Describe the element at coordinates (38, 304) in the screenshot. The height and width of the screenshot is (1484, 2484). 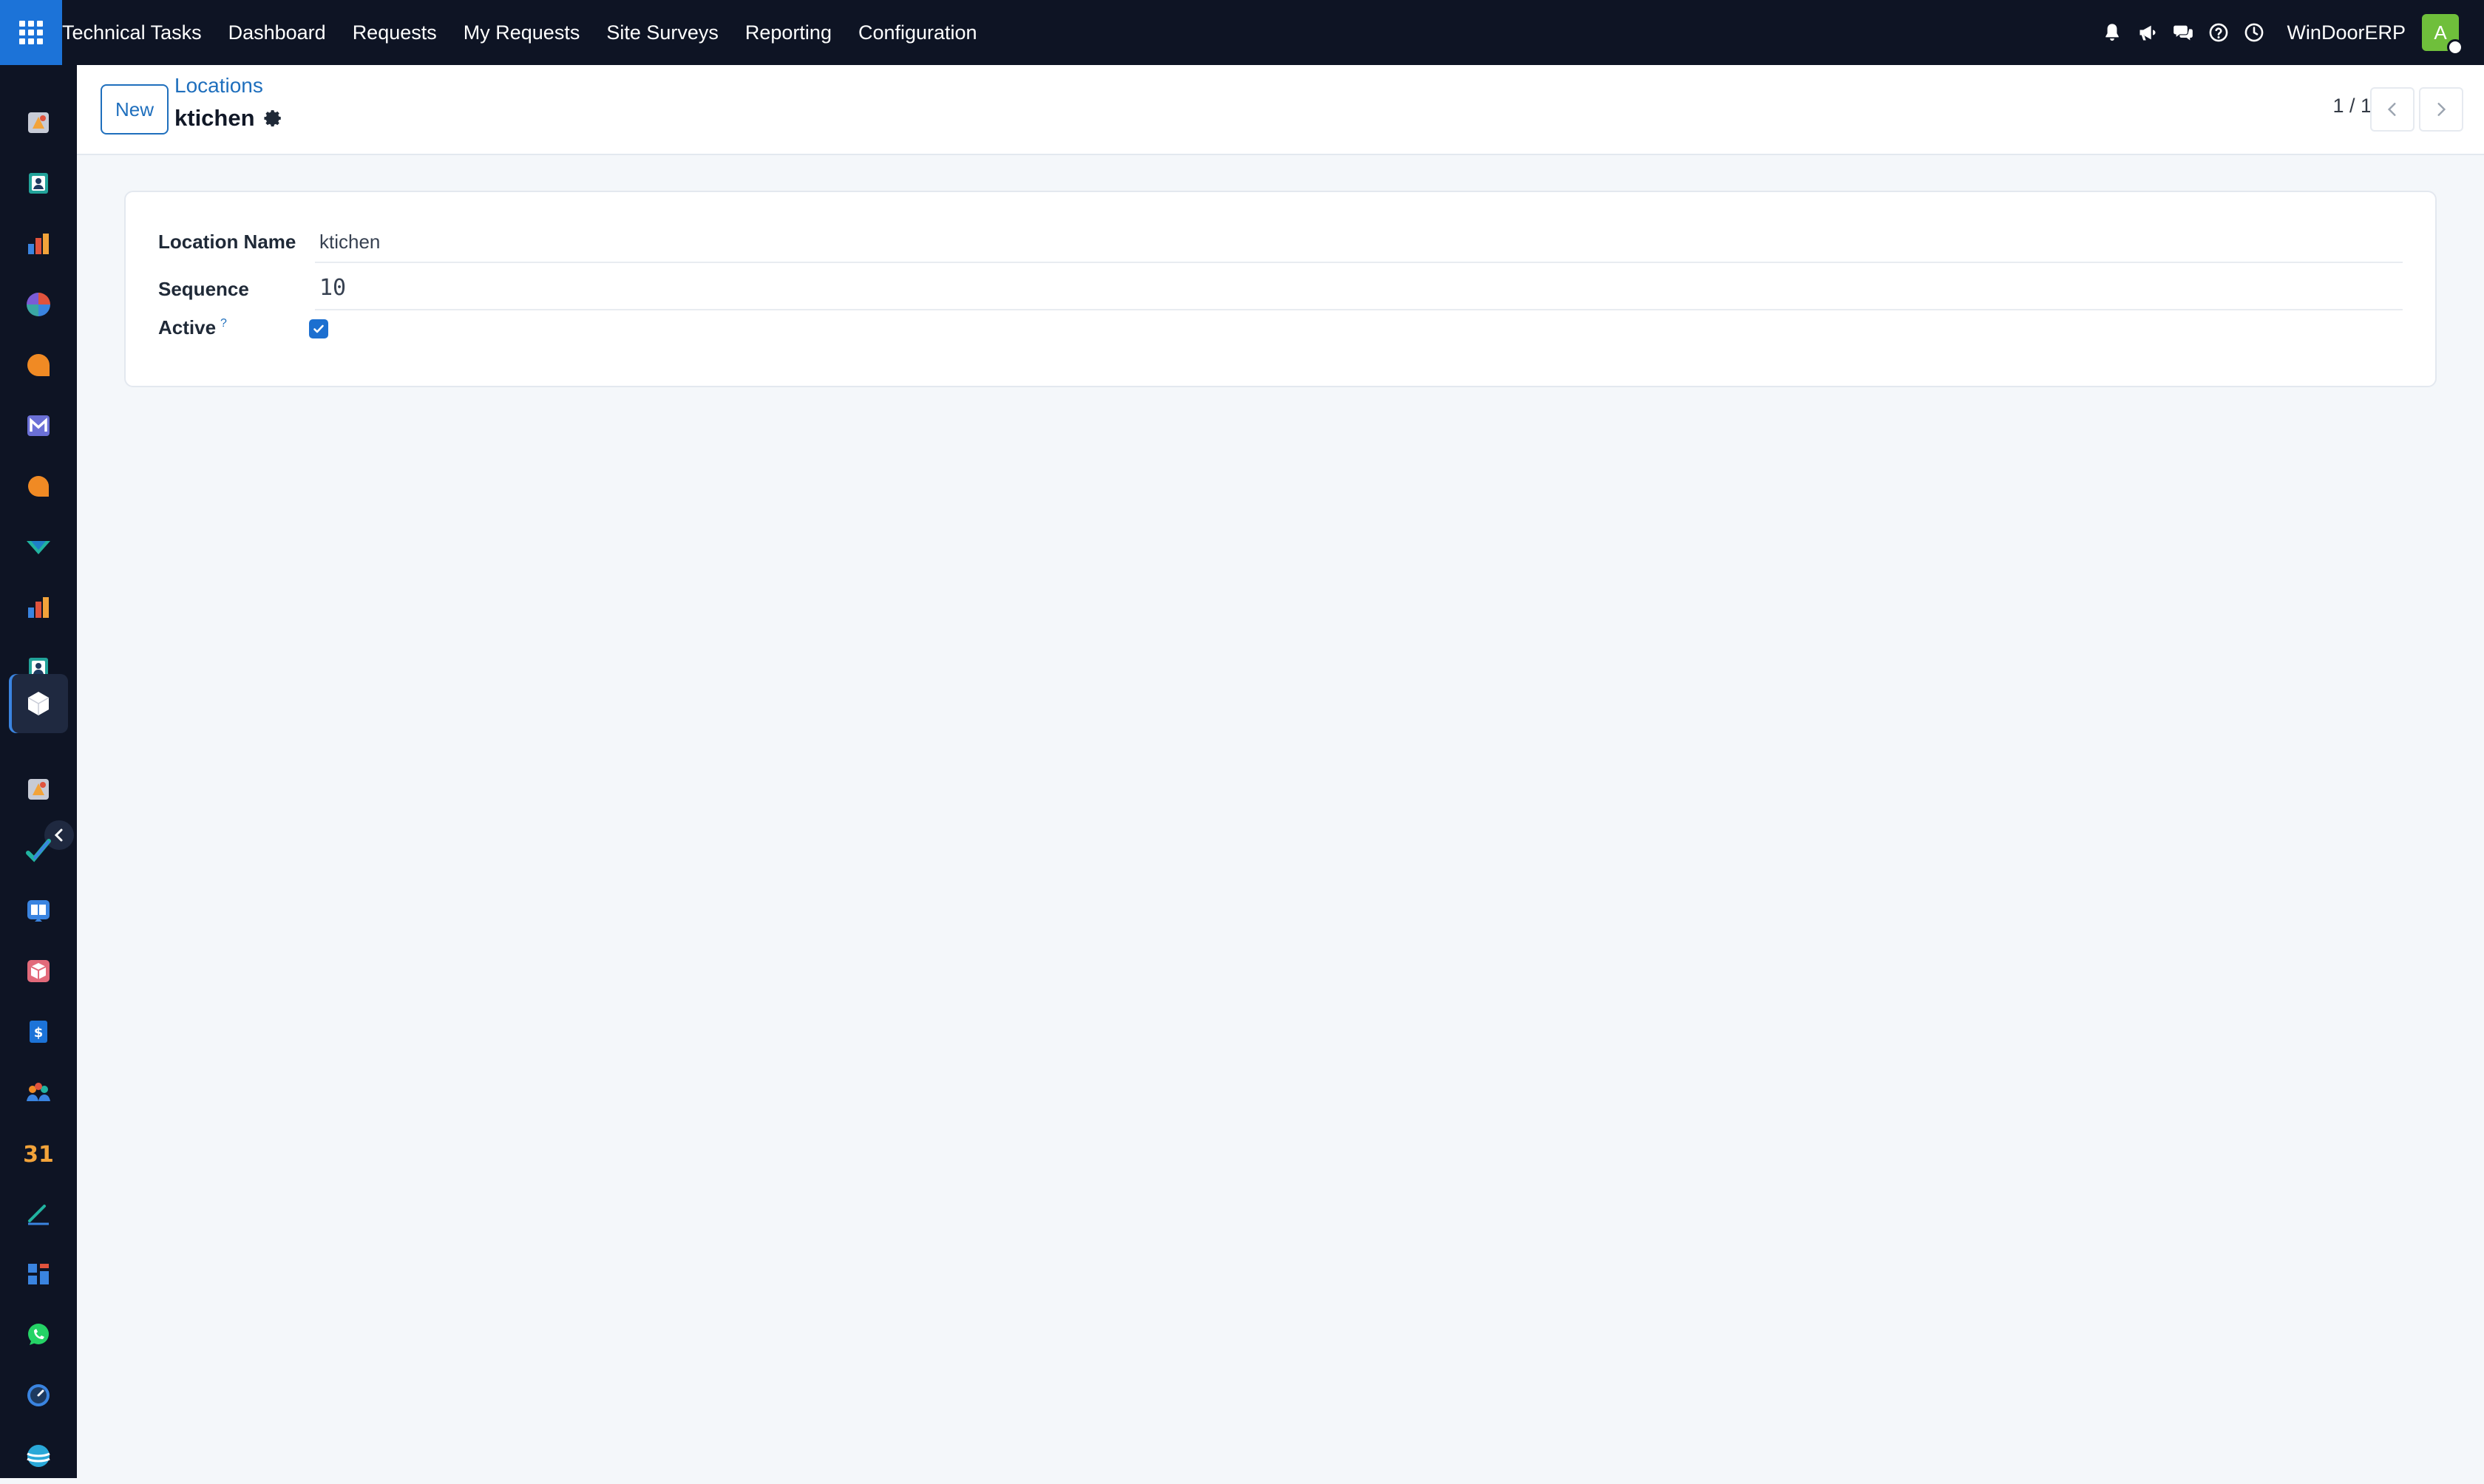
I see `pie-icon` at that location.